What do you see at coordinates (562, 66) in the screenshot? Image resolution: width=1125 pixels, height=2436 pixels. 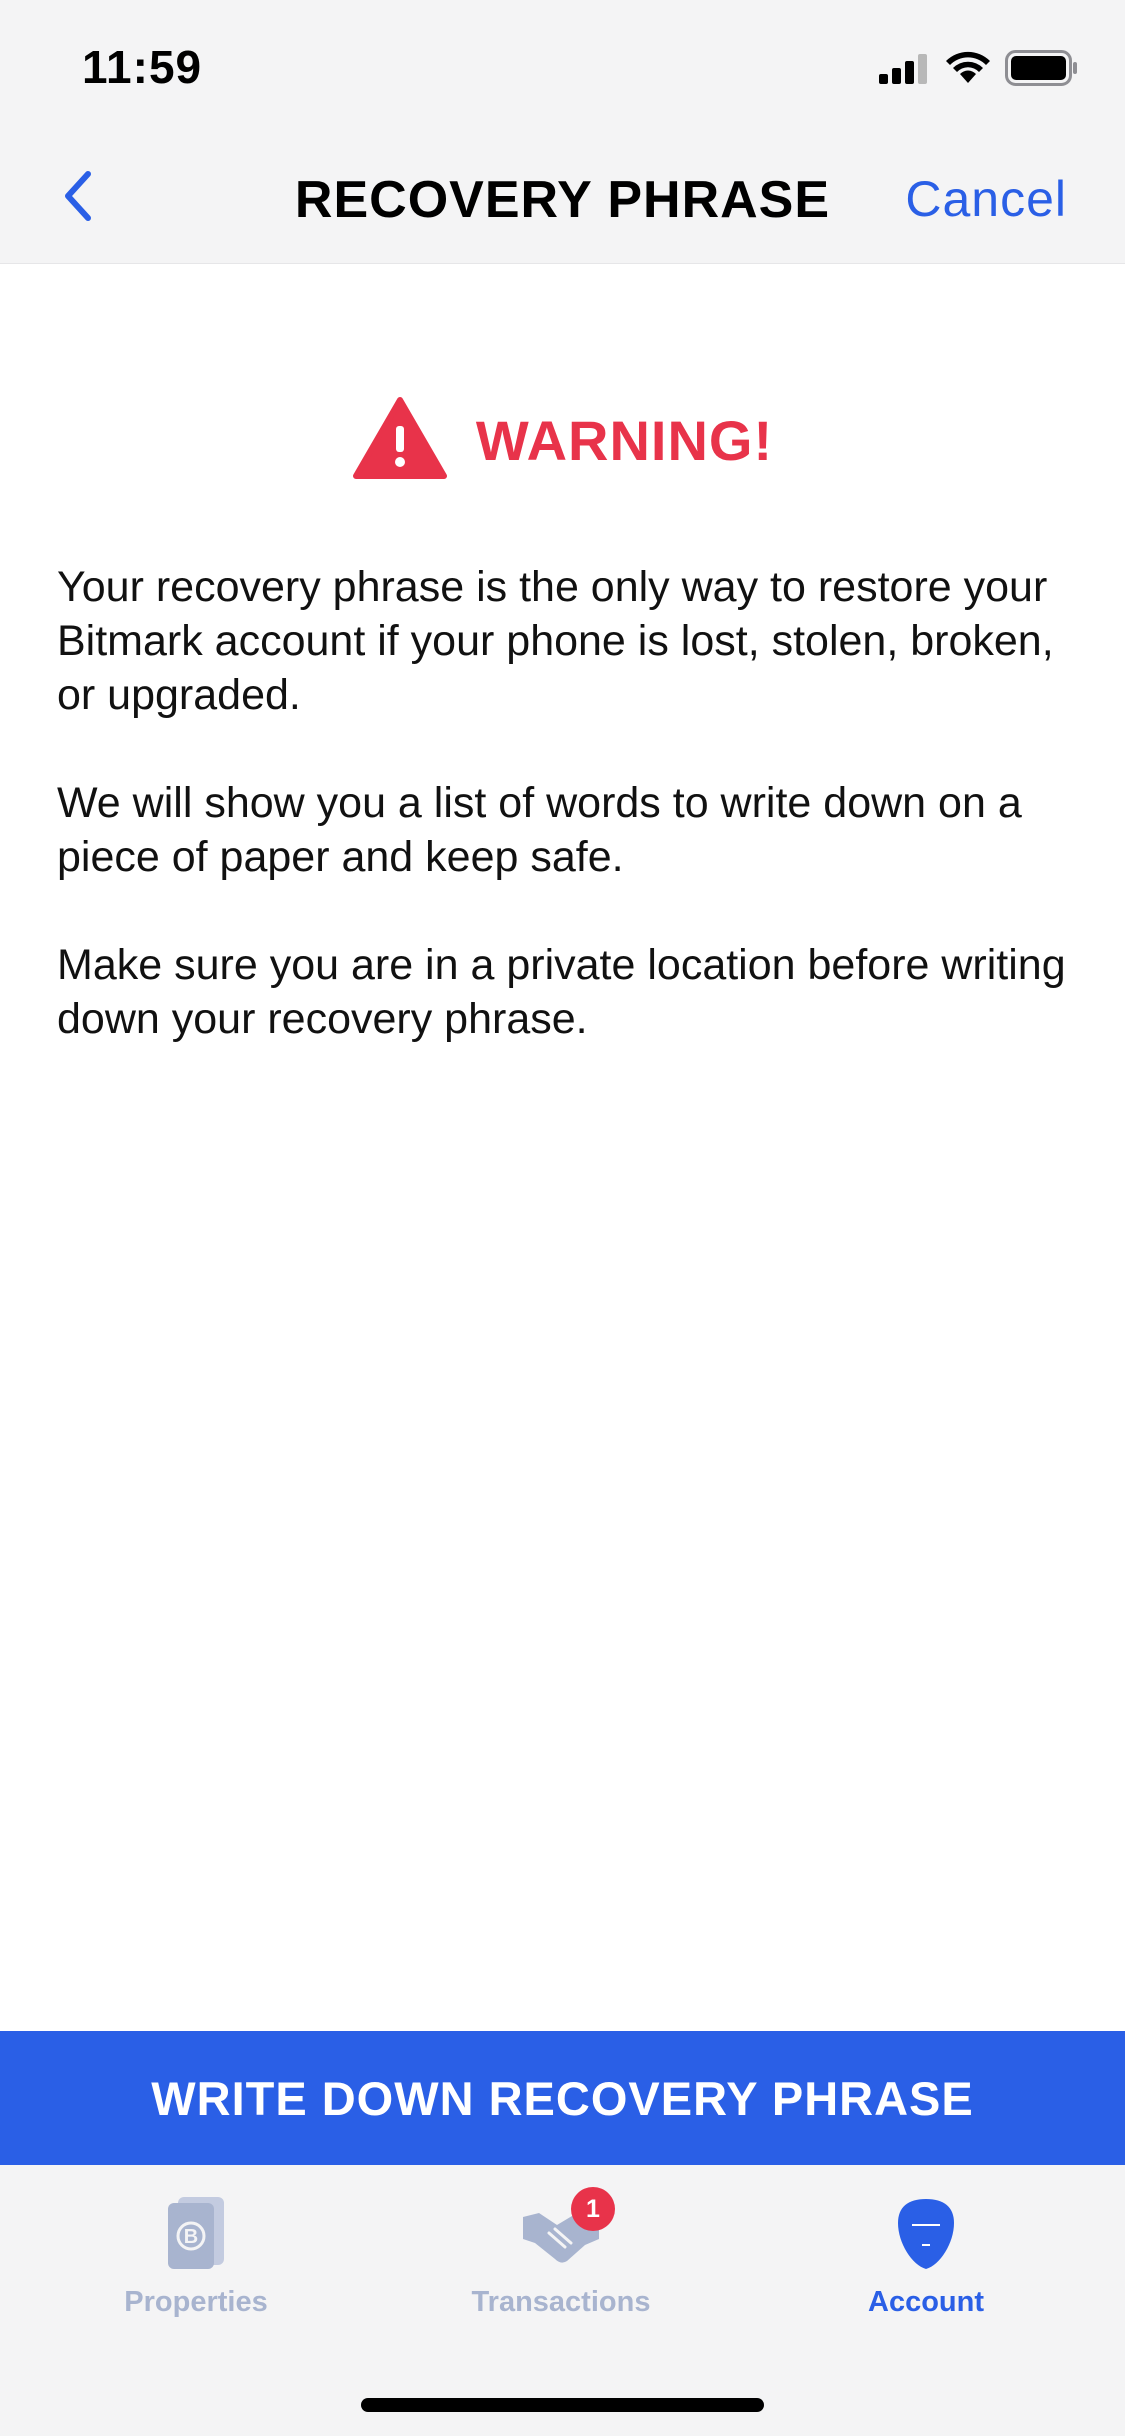 I see `status-bar: 11:59` at bounding box center [562, 66].